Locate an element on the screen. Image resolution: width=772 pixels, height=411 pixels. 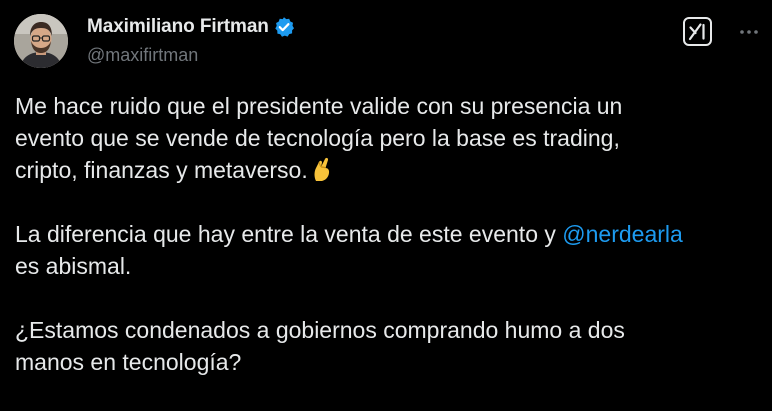
tweet-line-7: manos en tecnología? is located at coordinates (128, 362).